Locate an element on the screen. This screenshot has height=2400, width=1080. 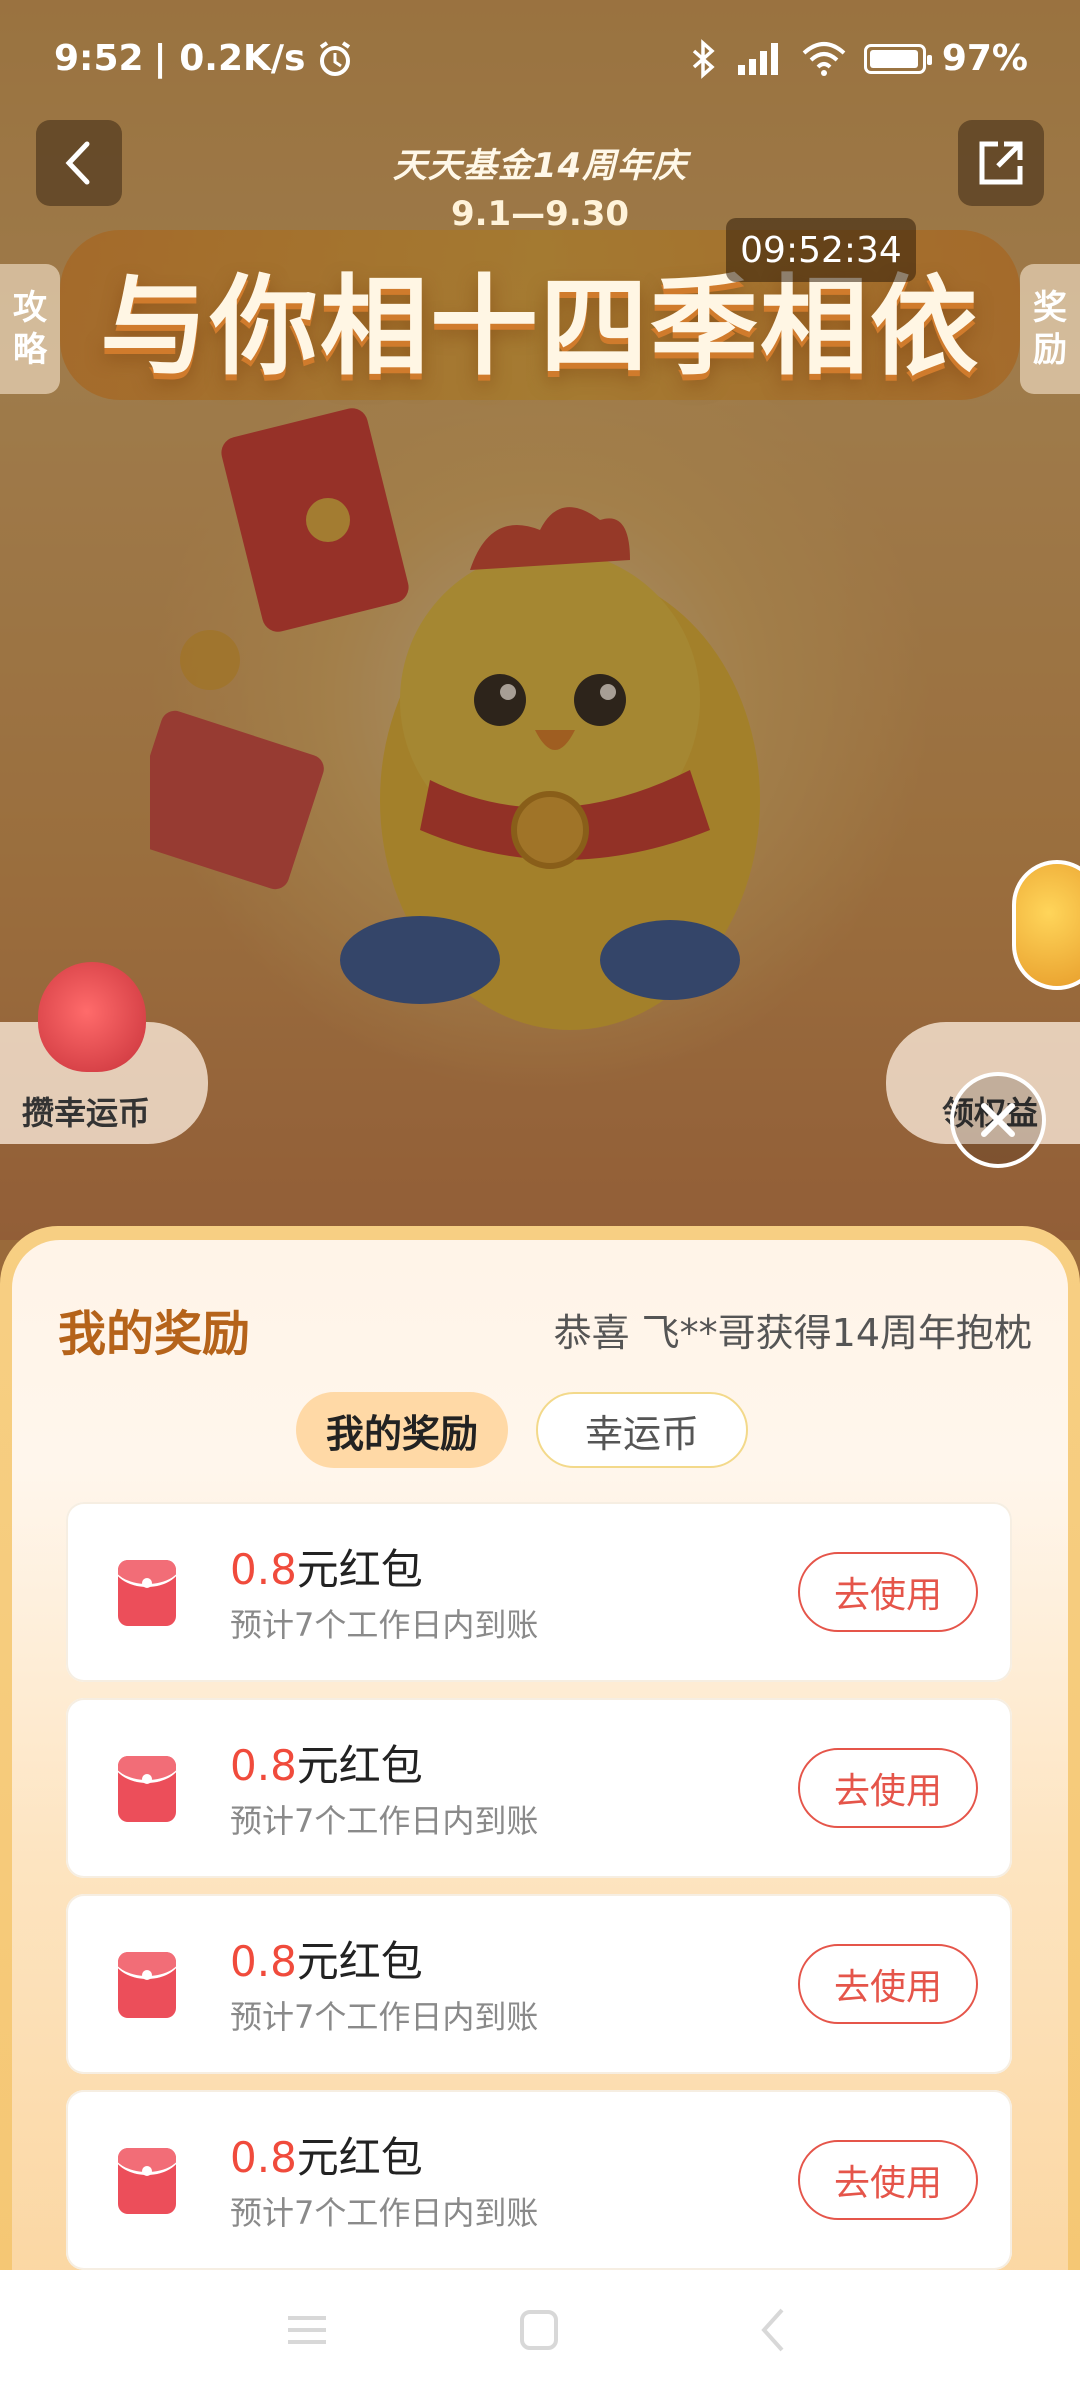
tab-my-rewards: 我的奖励 is located at coordinates (402, 1430).